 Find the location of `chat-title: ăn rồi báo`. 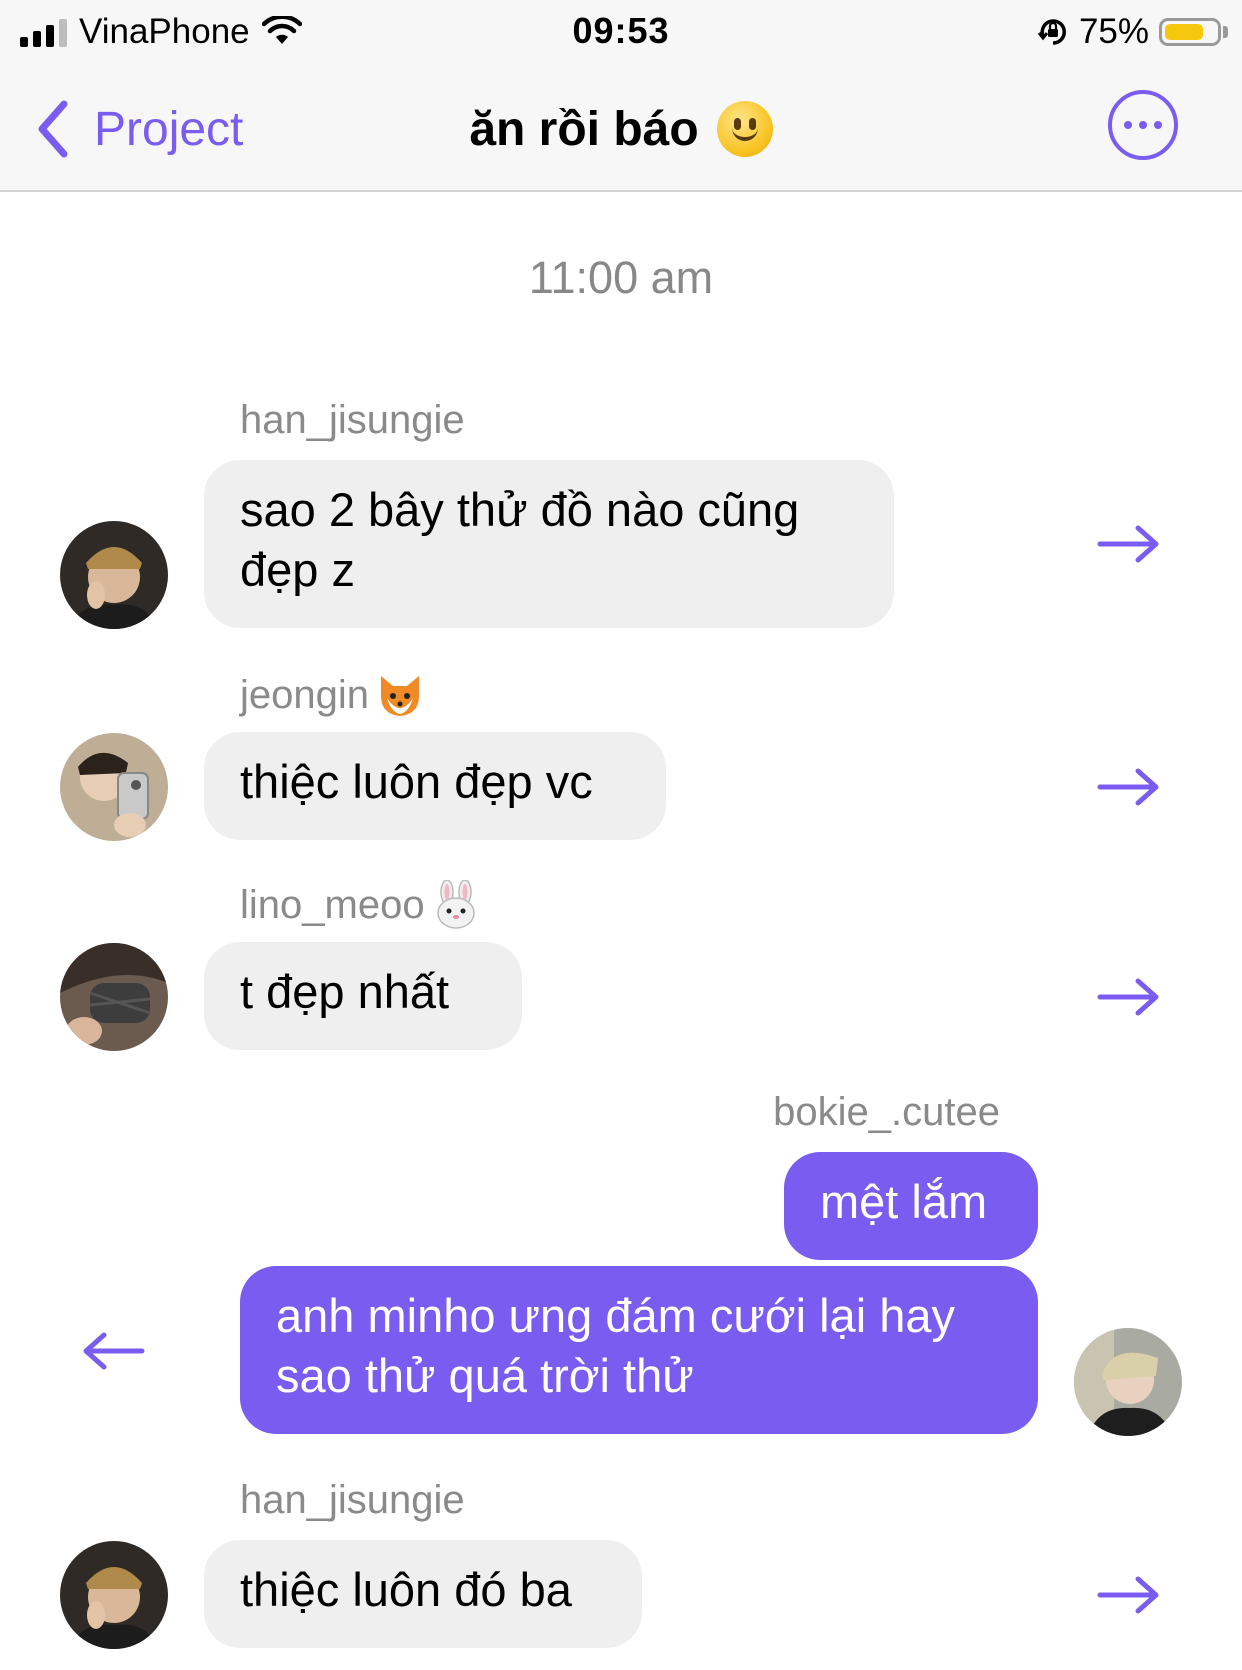

chat-title: ăn rồi báo is located at coordinates (621, 129).